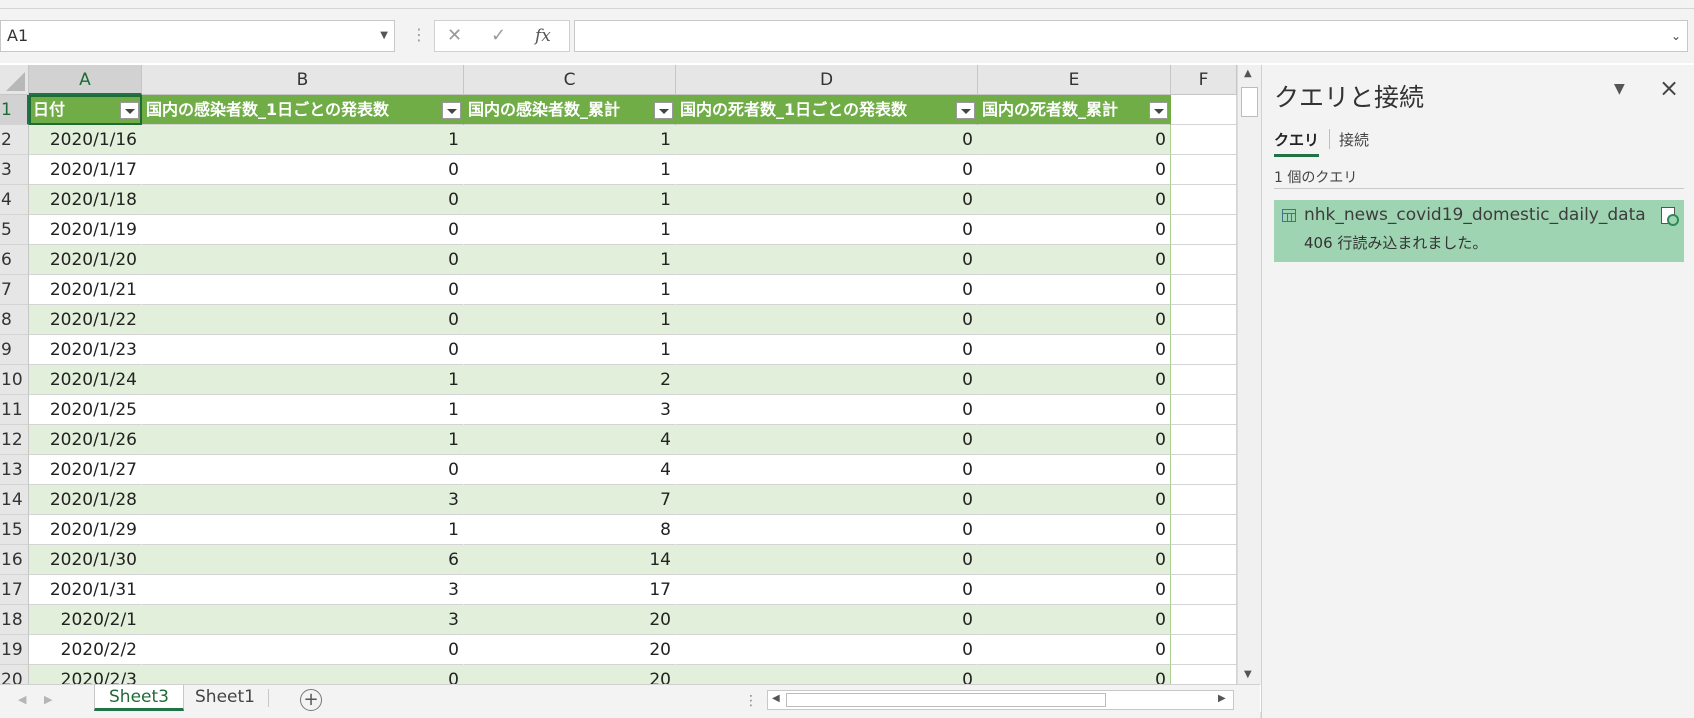  Describe the element at coordinates (85, 260) in the screenshot. I see `table-cell: 2020/1/20` at that location.